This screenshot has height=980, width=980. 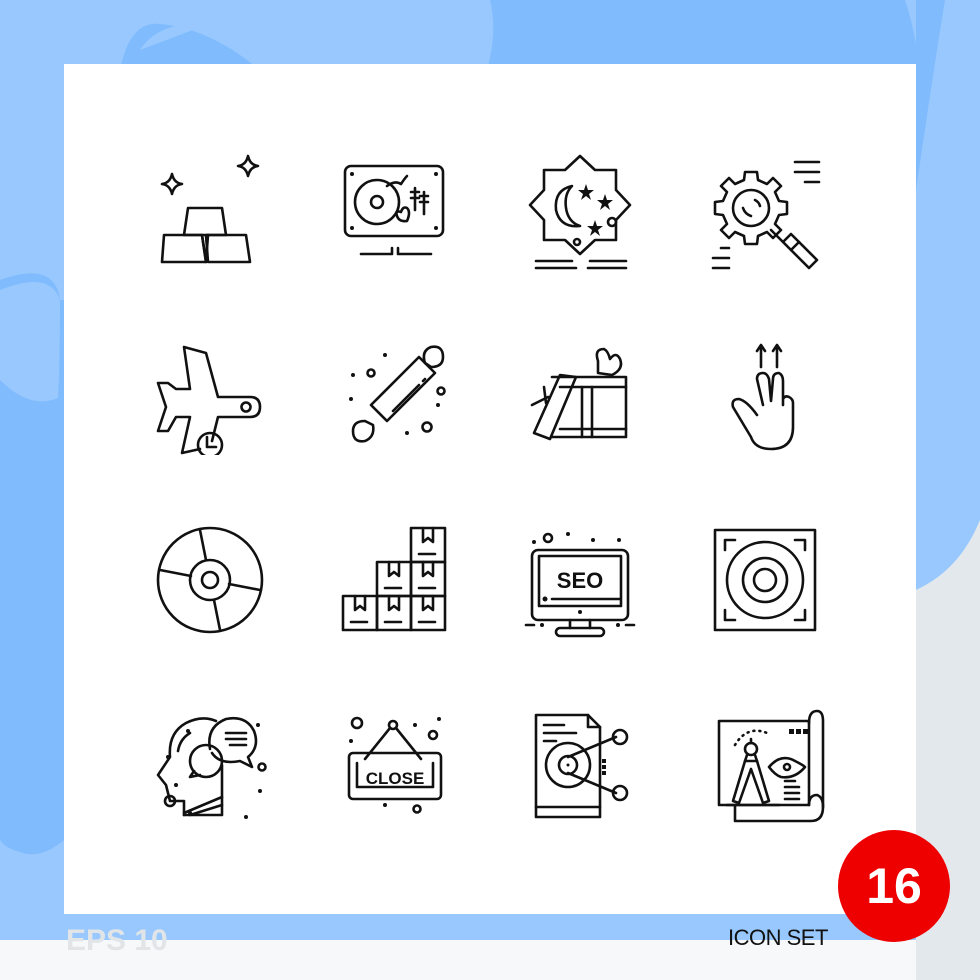 I want to click on seo-label: SEO, so click(x=580, y=580).